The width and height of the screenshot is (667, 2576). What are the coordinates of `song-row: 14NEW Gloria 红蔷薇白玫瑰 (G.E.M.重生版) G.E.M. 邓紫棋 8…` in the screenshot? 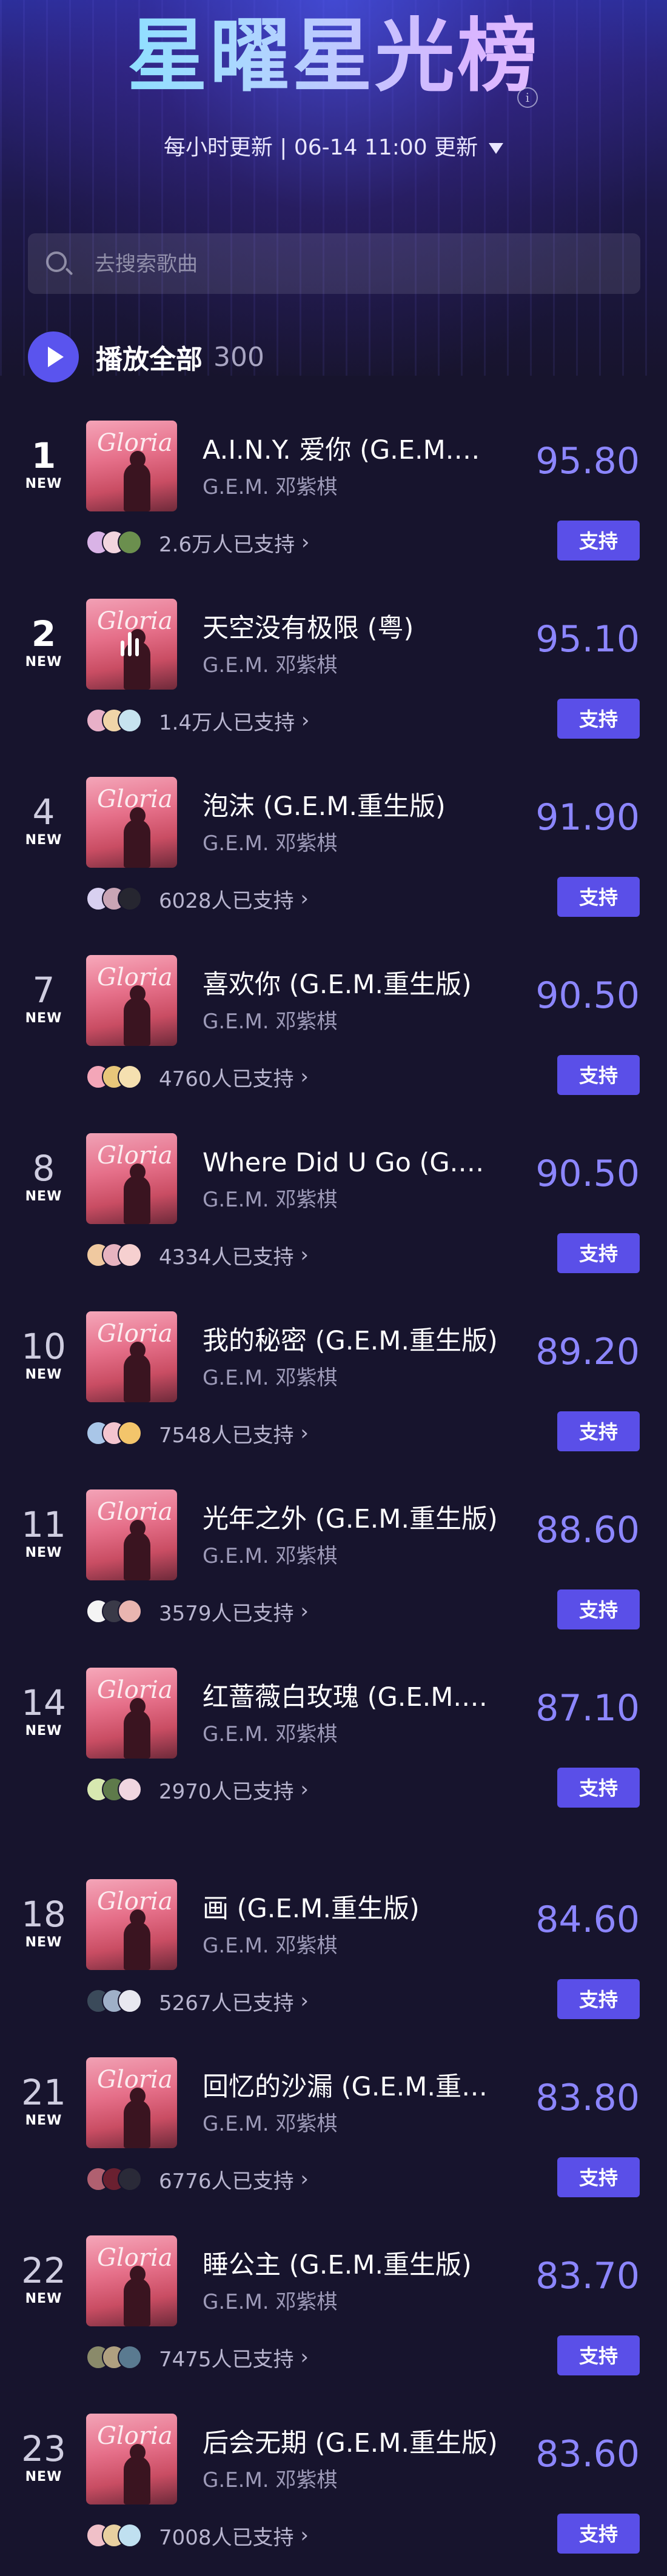 It's located at (333, 1741).